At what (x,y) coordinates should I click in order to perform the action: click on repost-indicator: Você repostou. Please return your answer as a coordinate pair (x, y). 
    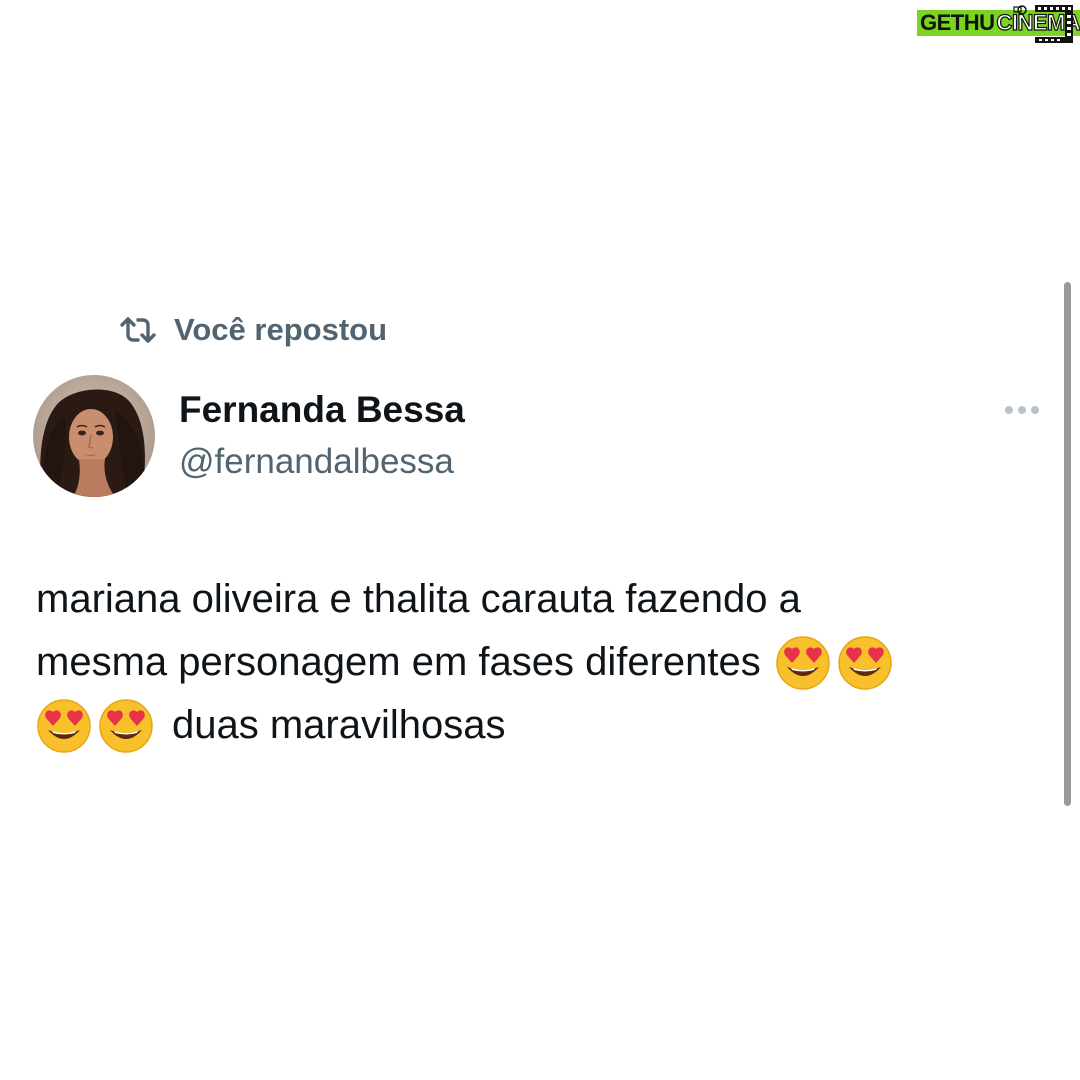
    Looking at the image, I should click on (252, 330).